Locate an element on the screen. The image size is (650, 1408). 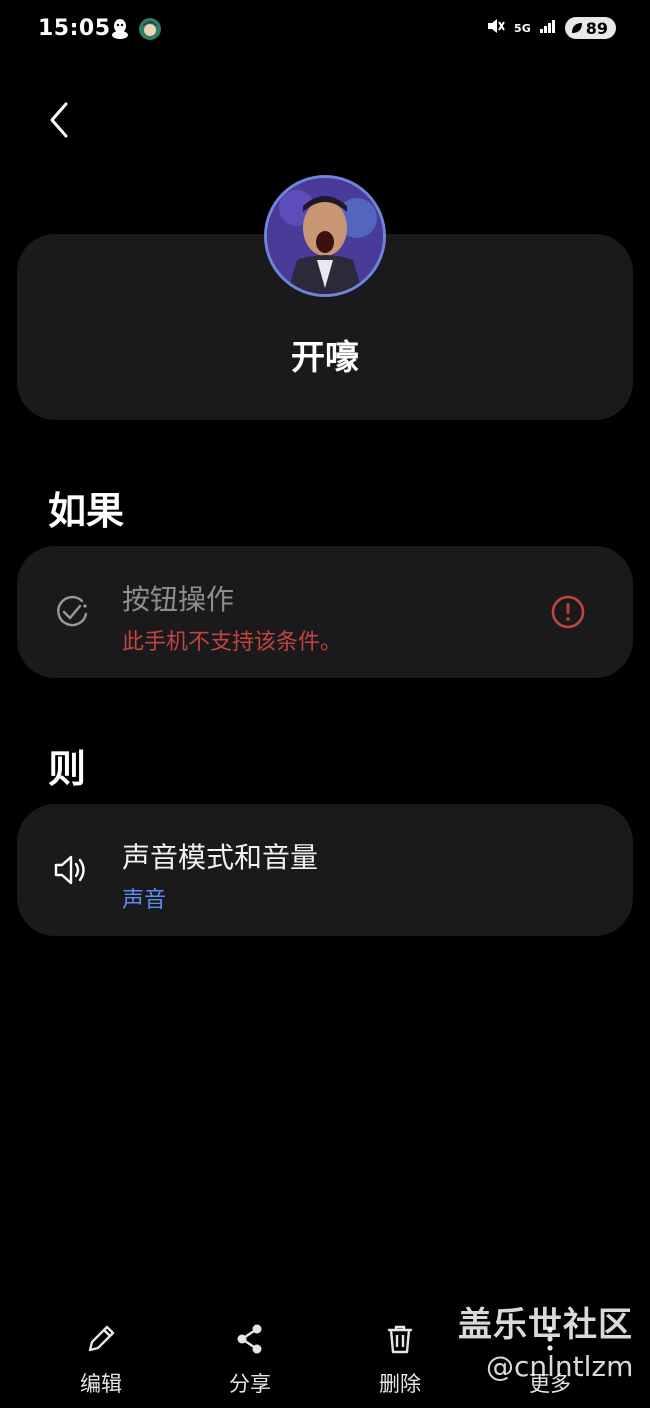
app-notification-icon is located at coordinates (150, 31).